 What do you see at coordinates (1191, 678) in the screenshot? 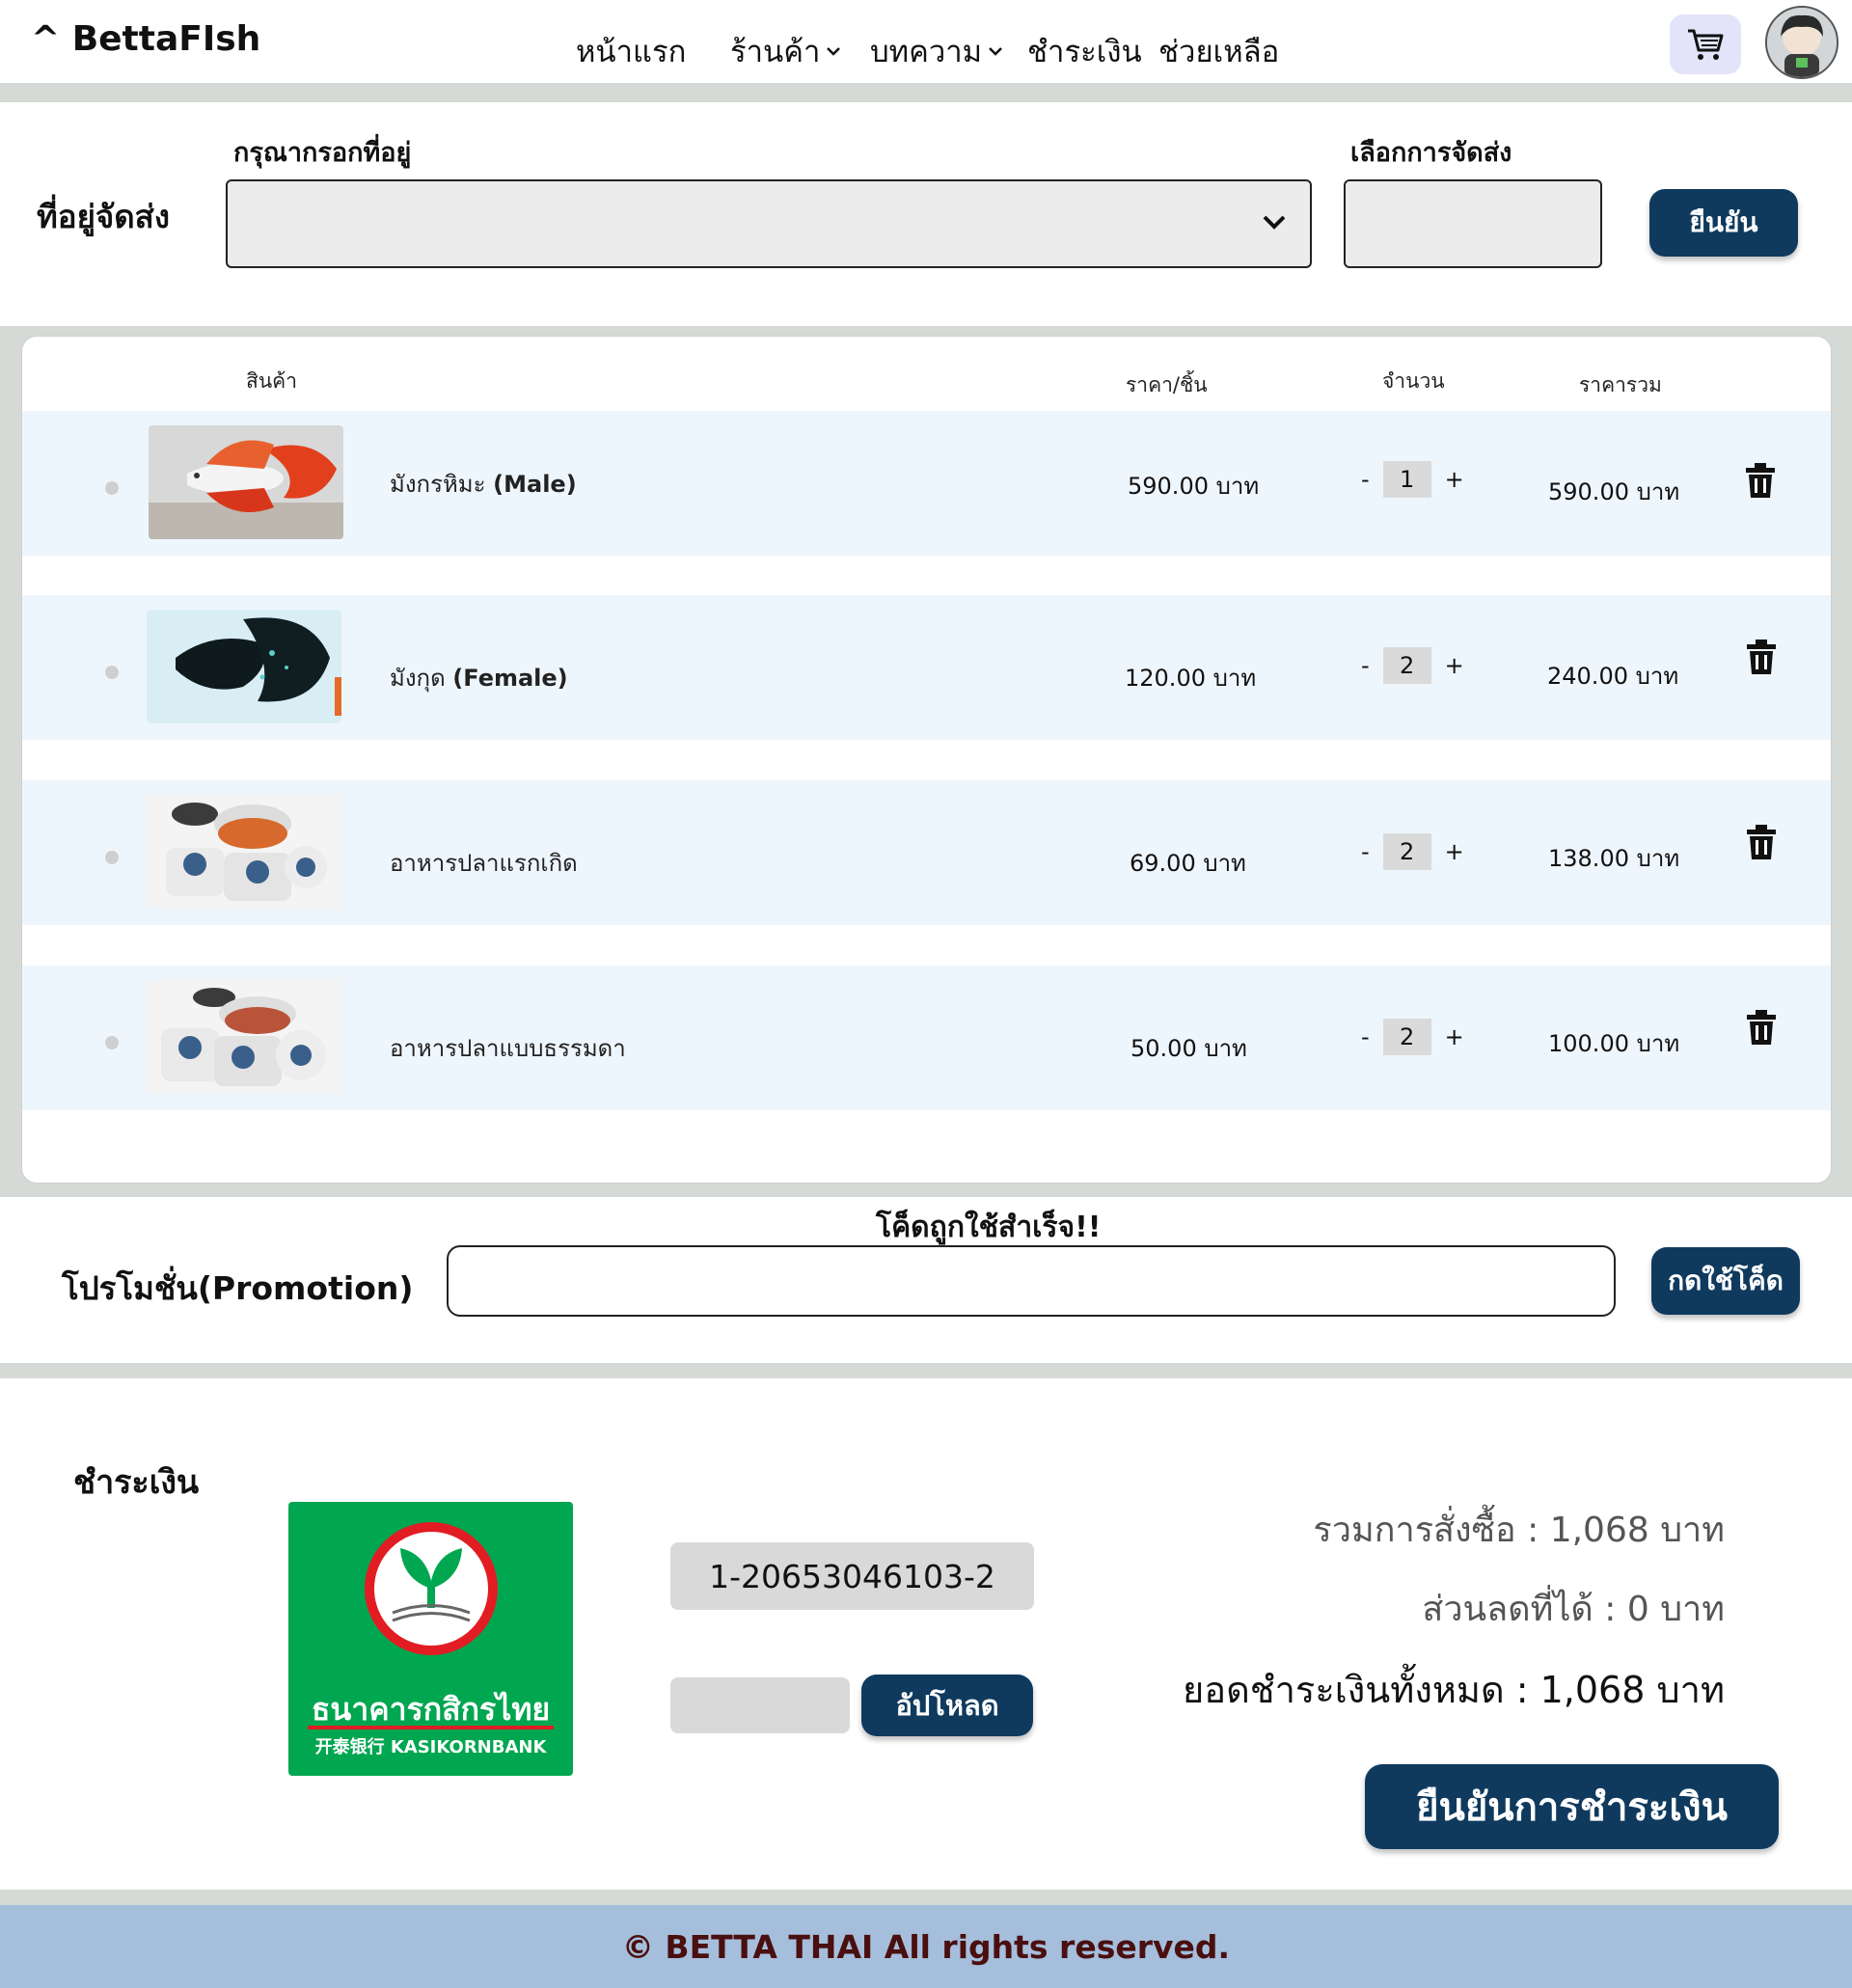
I see `unit-price: 120.00 บาท` at bounding box center [1191, 678].